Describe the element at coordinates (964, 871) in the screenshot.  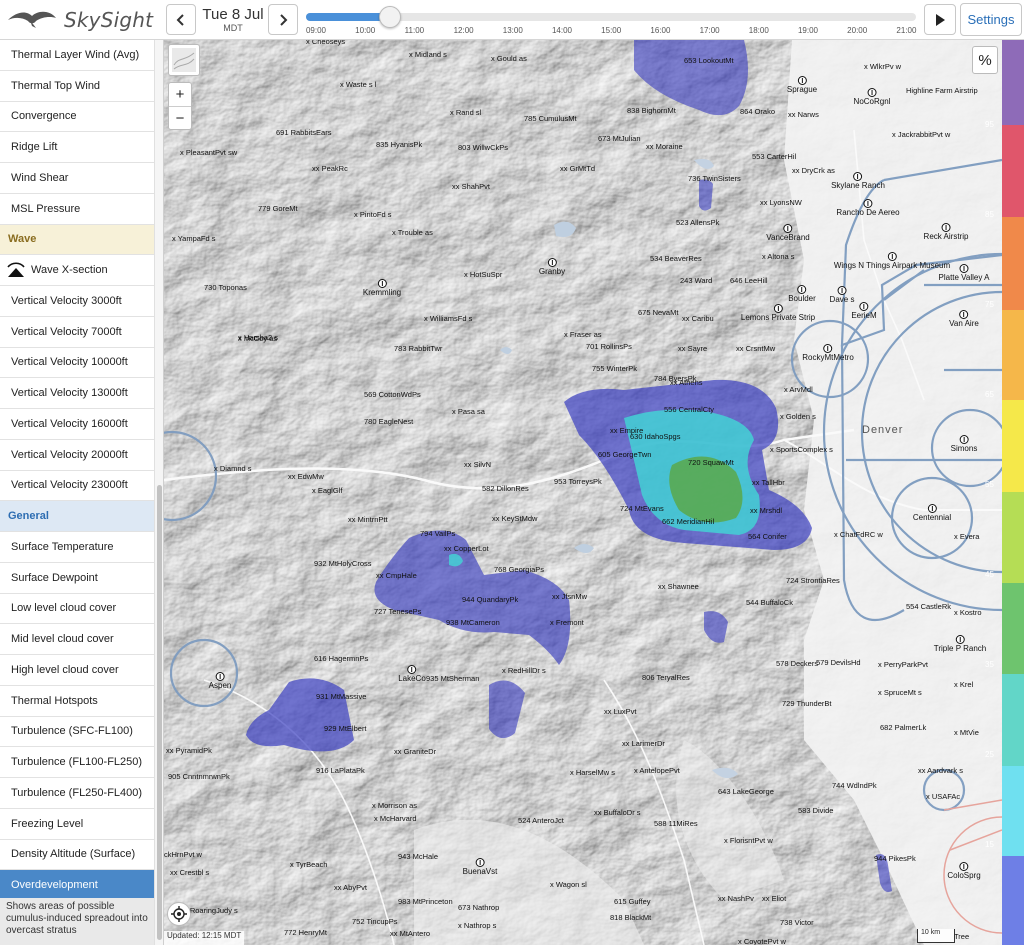
I see `airport-marker: ColoSprg` at that location.